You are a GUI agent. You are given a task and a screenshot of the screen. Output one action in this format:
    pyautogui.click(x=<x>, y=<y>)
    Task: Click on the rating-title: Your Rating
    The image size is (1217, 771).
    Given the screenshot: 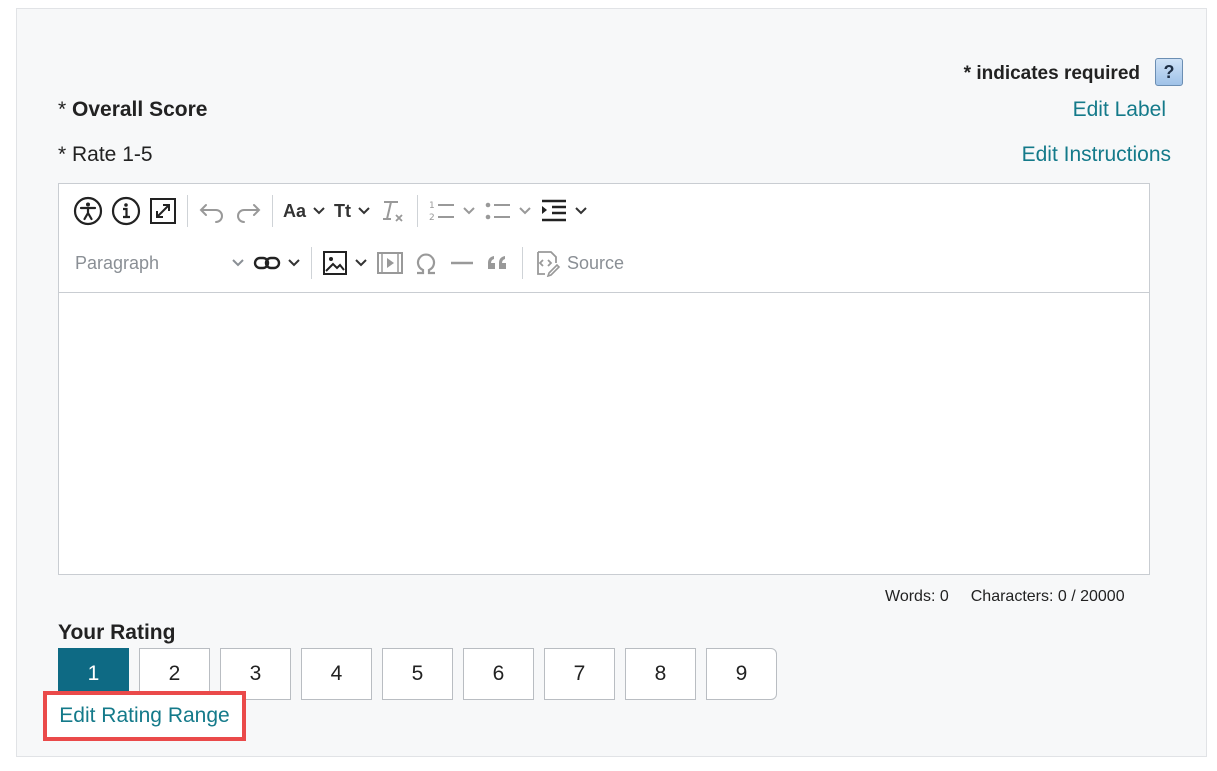 What is the action you would take?
    pyautogui.click(x=117, y=632)
    